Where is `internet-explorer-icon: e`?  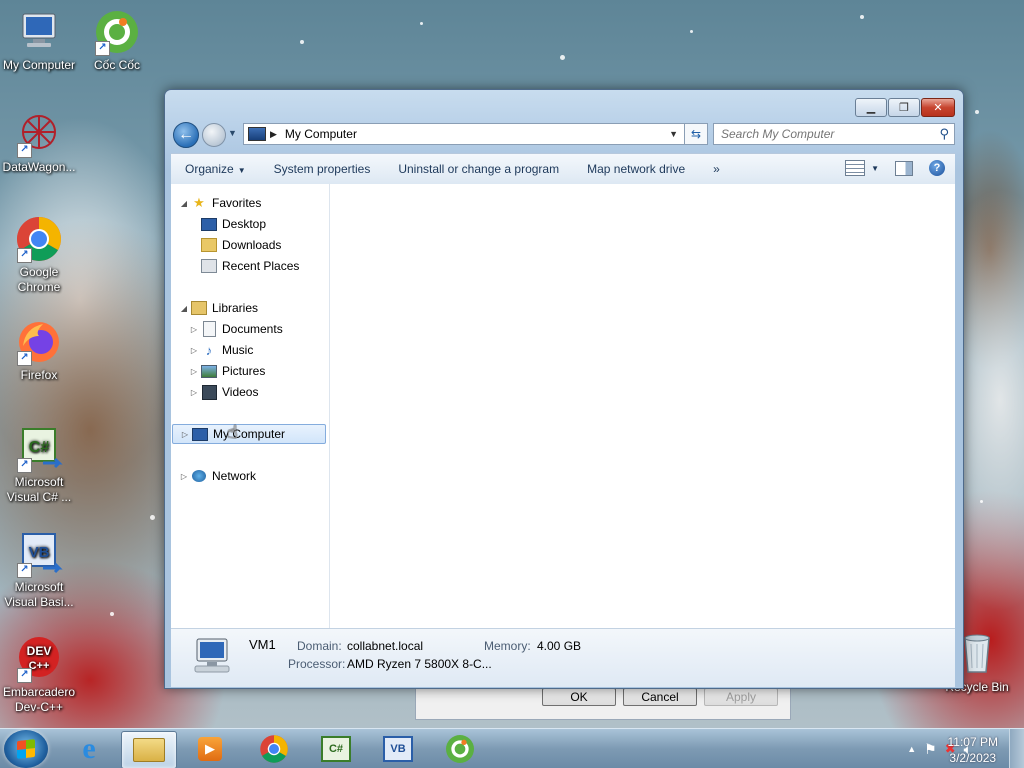
internet-explorer-icon: e is located at coordinates (89, 748).